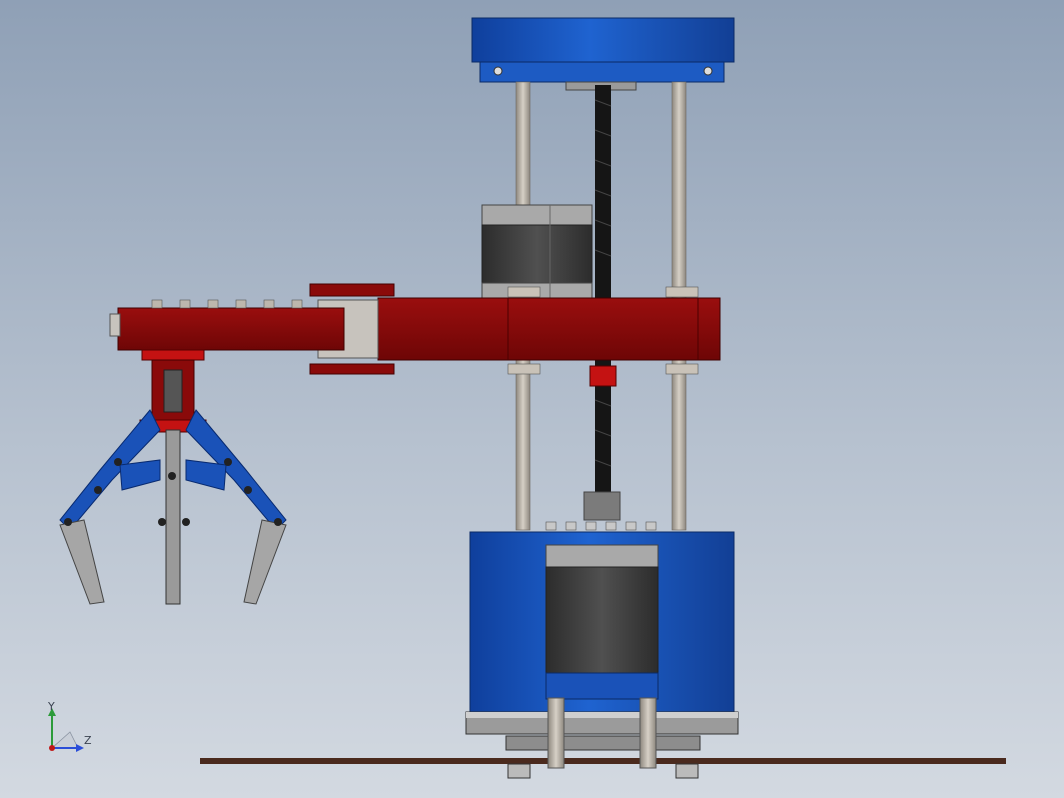 This screenshot has height=798, width=1064. What do you see at coordinates (549, 336) in the screenshot?
I see `arm-carriage` at bounding box center [549, 336].